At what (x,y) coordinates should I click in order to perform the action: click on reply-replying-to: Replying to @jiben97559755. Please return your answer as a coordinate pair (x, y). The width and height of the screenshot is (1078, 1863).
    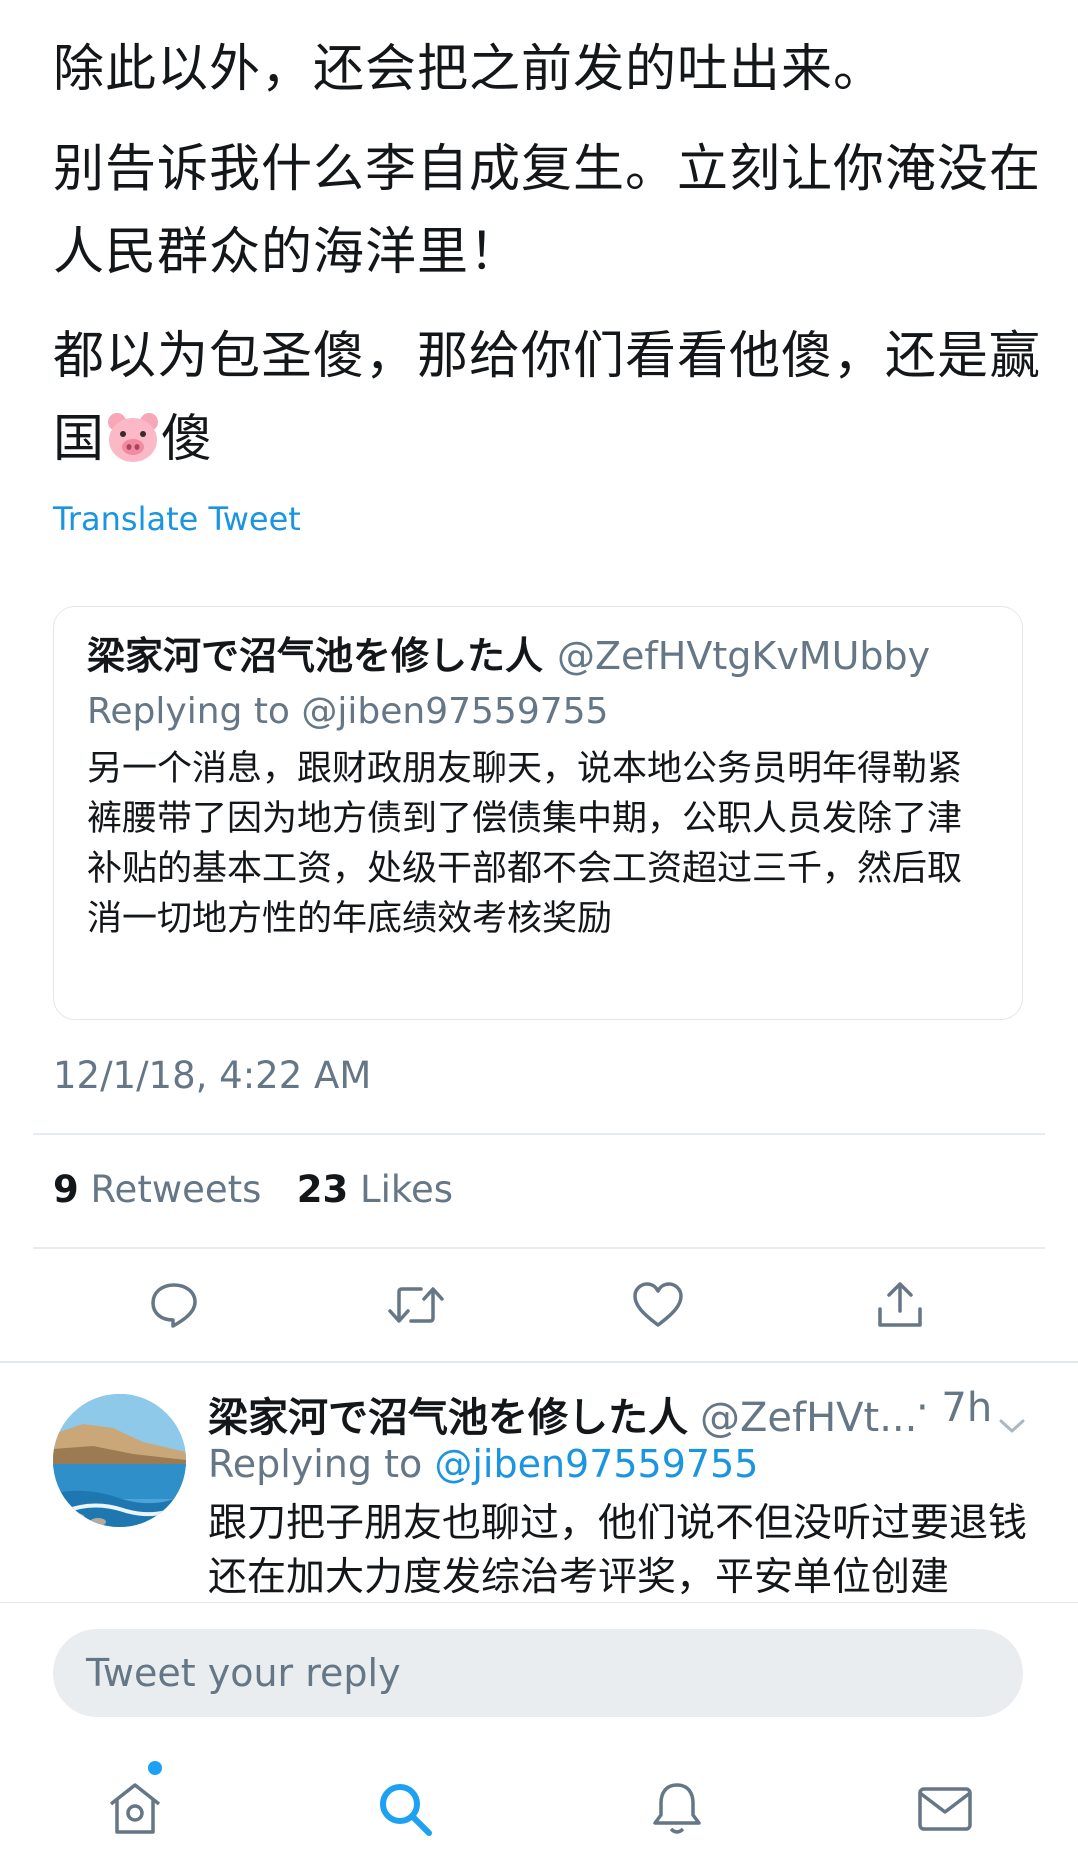
    Looking at the image, I should click on (483, 1464).